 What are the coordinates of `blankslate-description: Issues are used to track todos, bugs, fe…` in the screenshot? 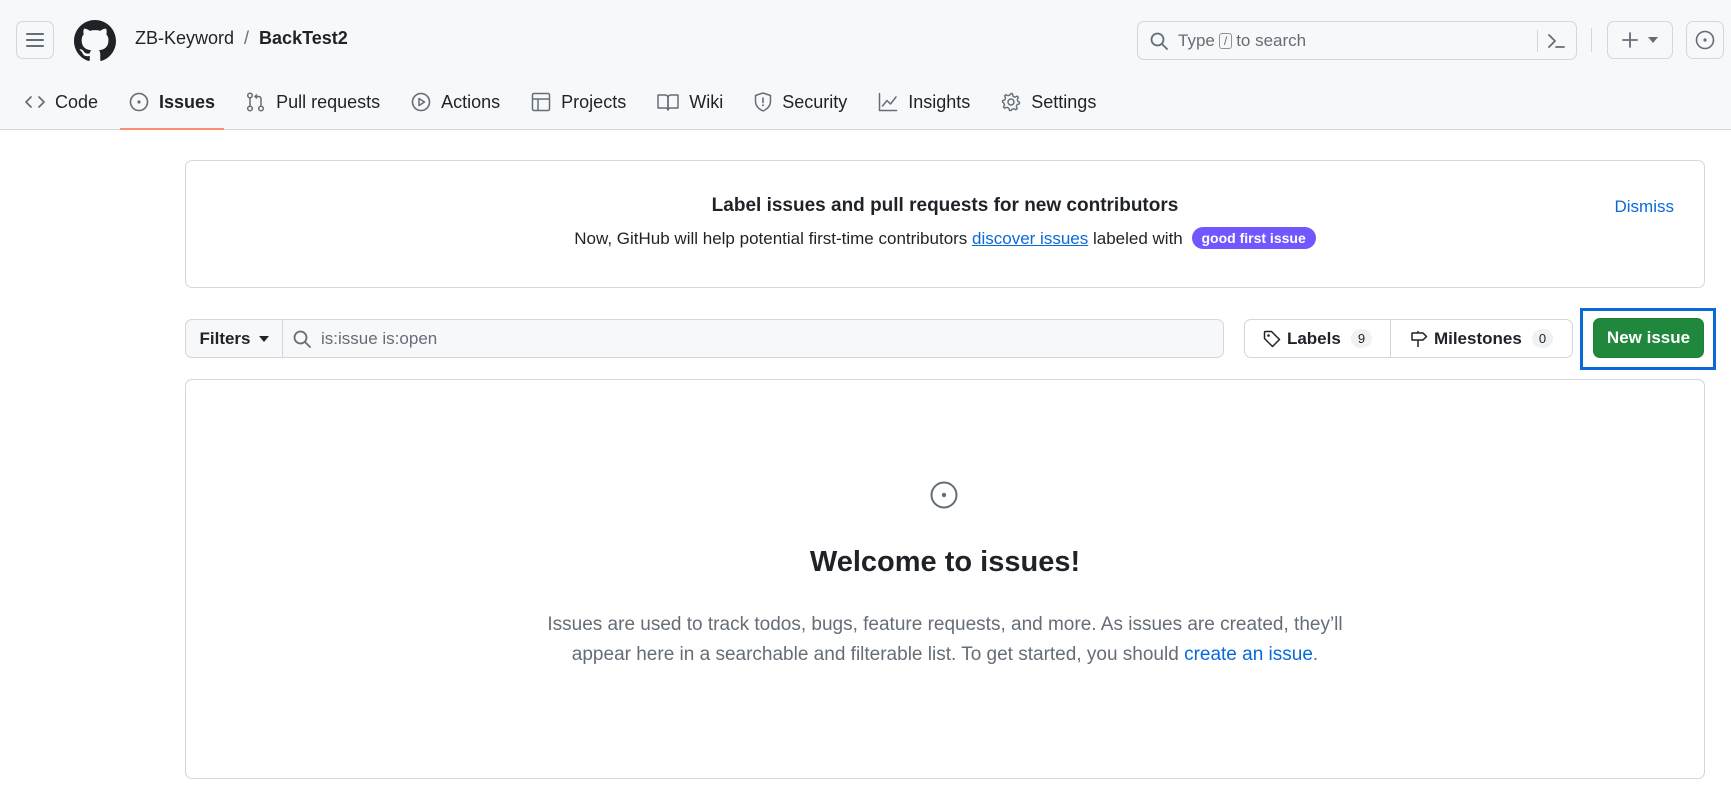 It's located at (945, 640).